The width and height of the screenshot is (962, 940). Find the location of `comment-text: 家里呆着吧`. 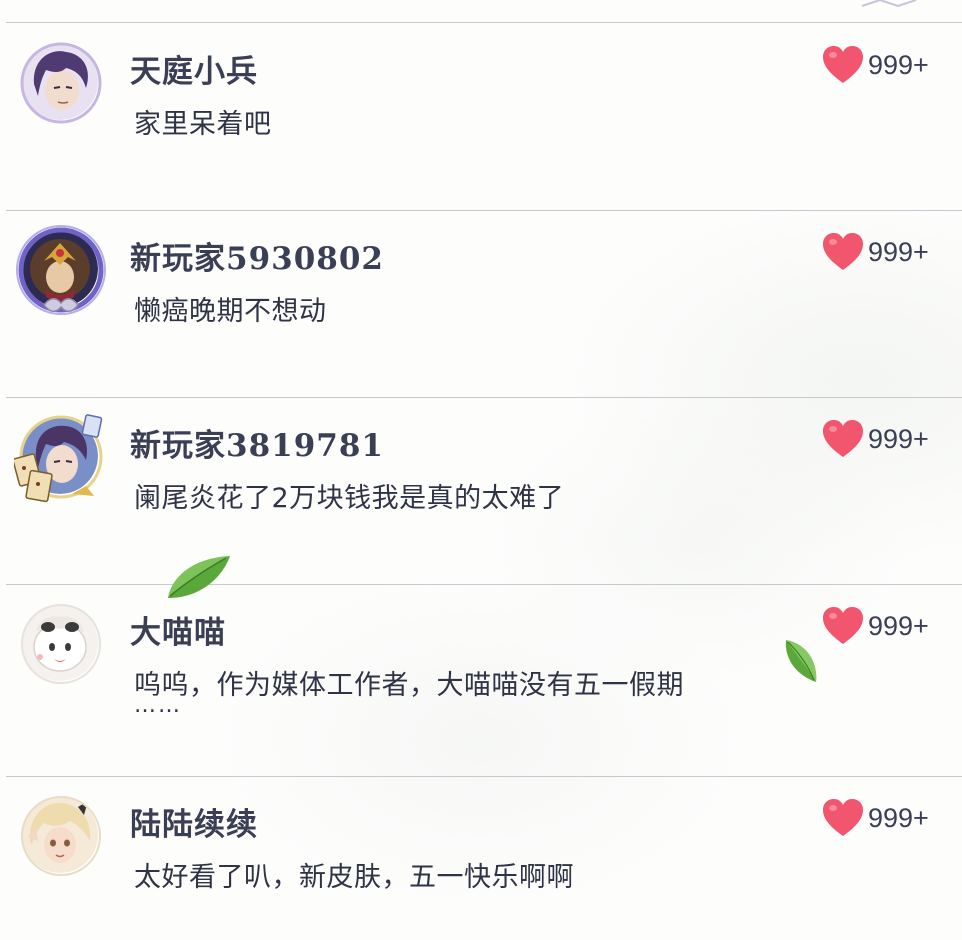

comment-text: 家里呆着吧 is located at coordinates (203, 124).